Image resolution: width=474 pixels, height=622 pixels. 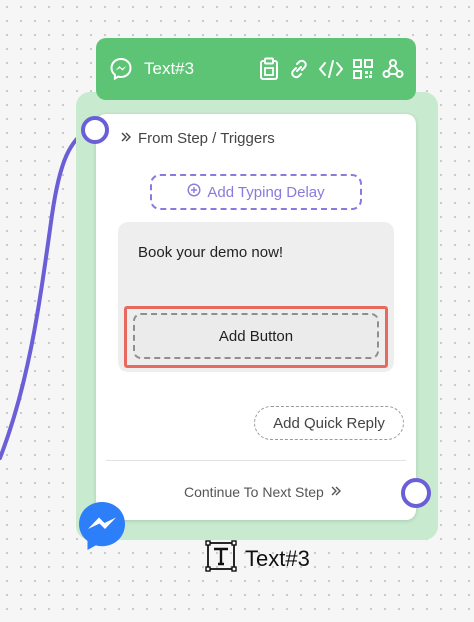 What do you see at coordinates (329, 423) in the screenshot?
I see `add-quick-reply-button: Add Quick Reply` at bounding box center [329, 423].